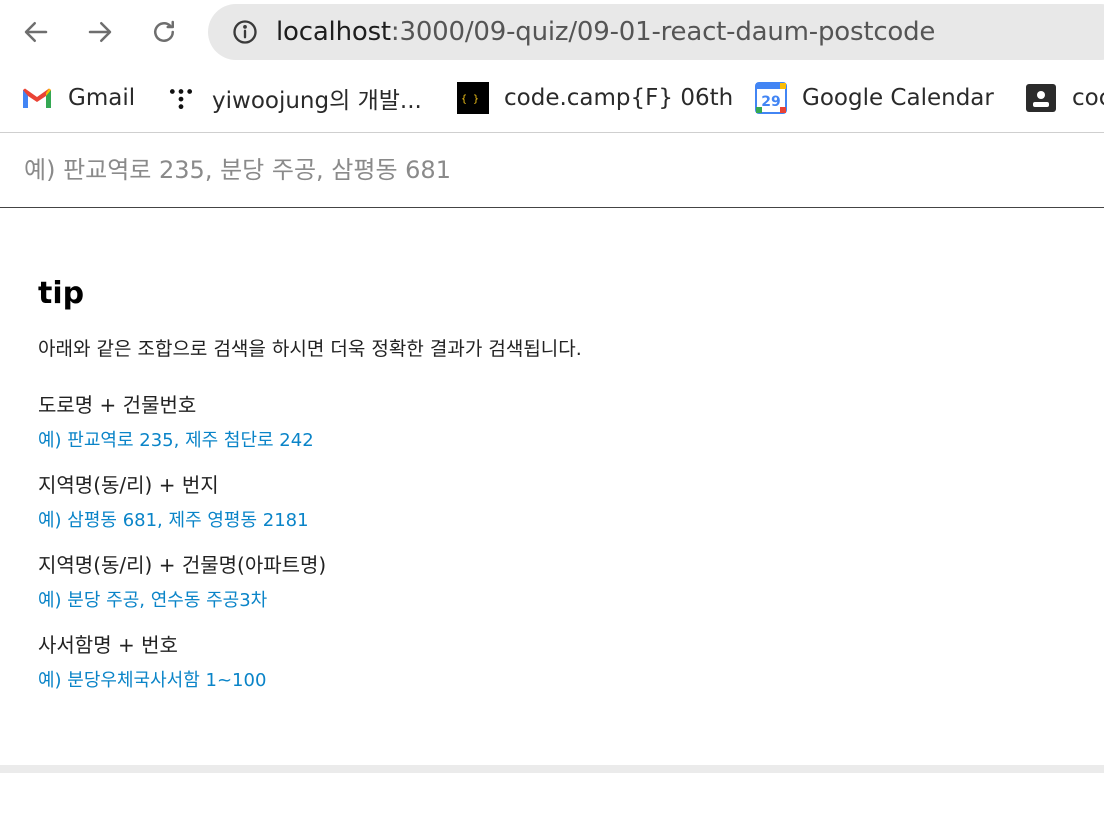 The width and height of the screenshot is (1104, 832). Describe the element at coordinates (1064, 98) in the screenshot. I see `bookmark-contact: coc` at that location.